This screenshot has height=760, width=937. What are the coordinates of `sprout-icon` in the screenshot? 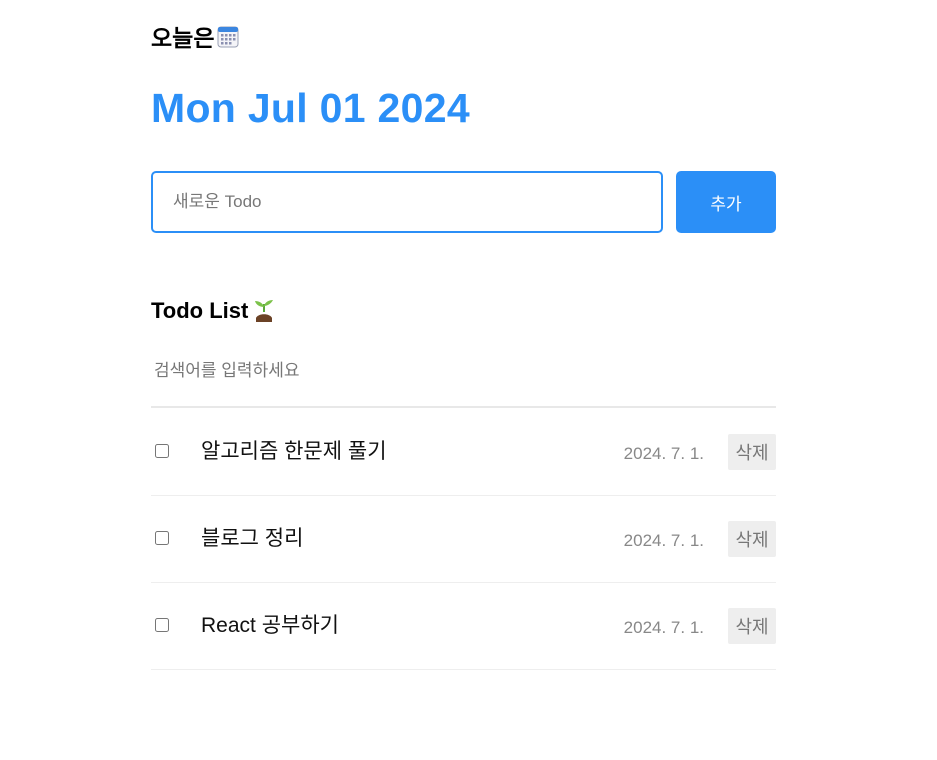 It's located at (264, 311).